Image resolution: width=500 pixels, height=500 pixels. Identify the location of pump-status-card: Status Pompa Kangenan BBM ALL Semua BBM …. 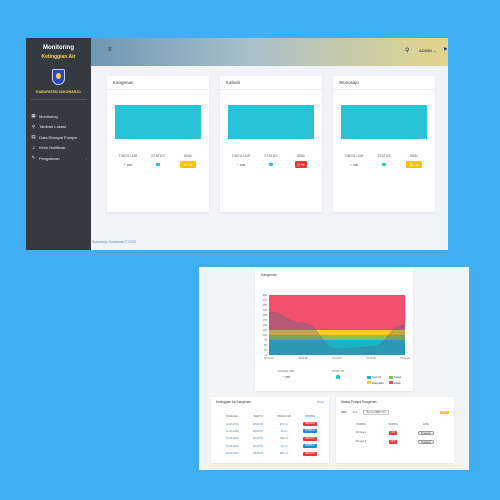
(395, 430).